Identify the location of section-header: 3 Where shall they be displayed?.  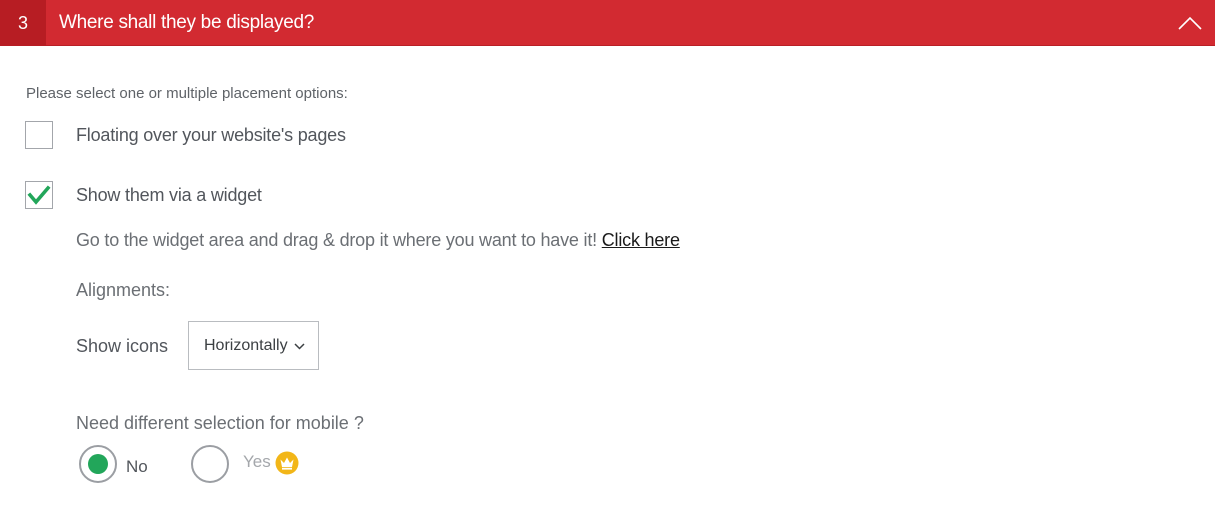
(607, 23).